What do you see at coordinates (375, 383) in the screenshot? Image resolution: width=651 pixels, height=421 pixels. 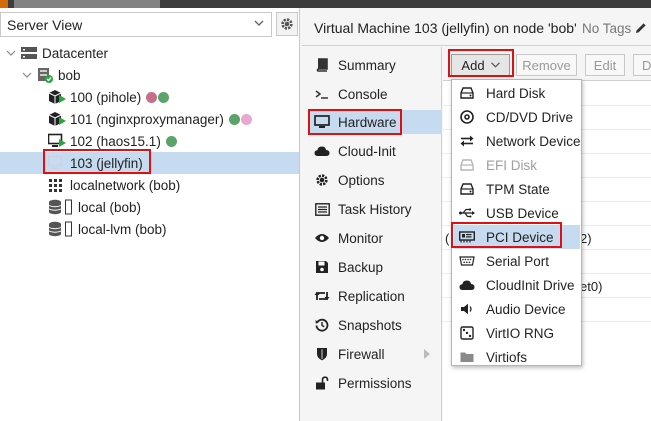 I see `subnav-item-permissions: Permissions` at bounding box center [375, 383].